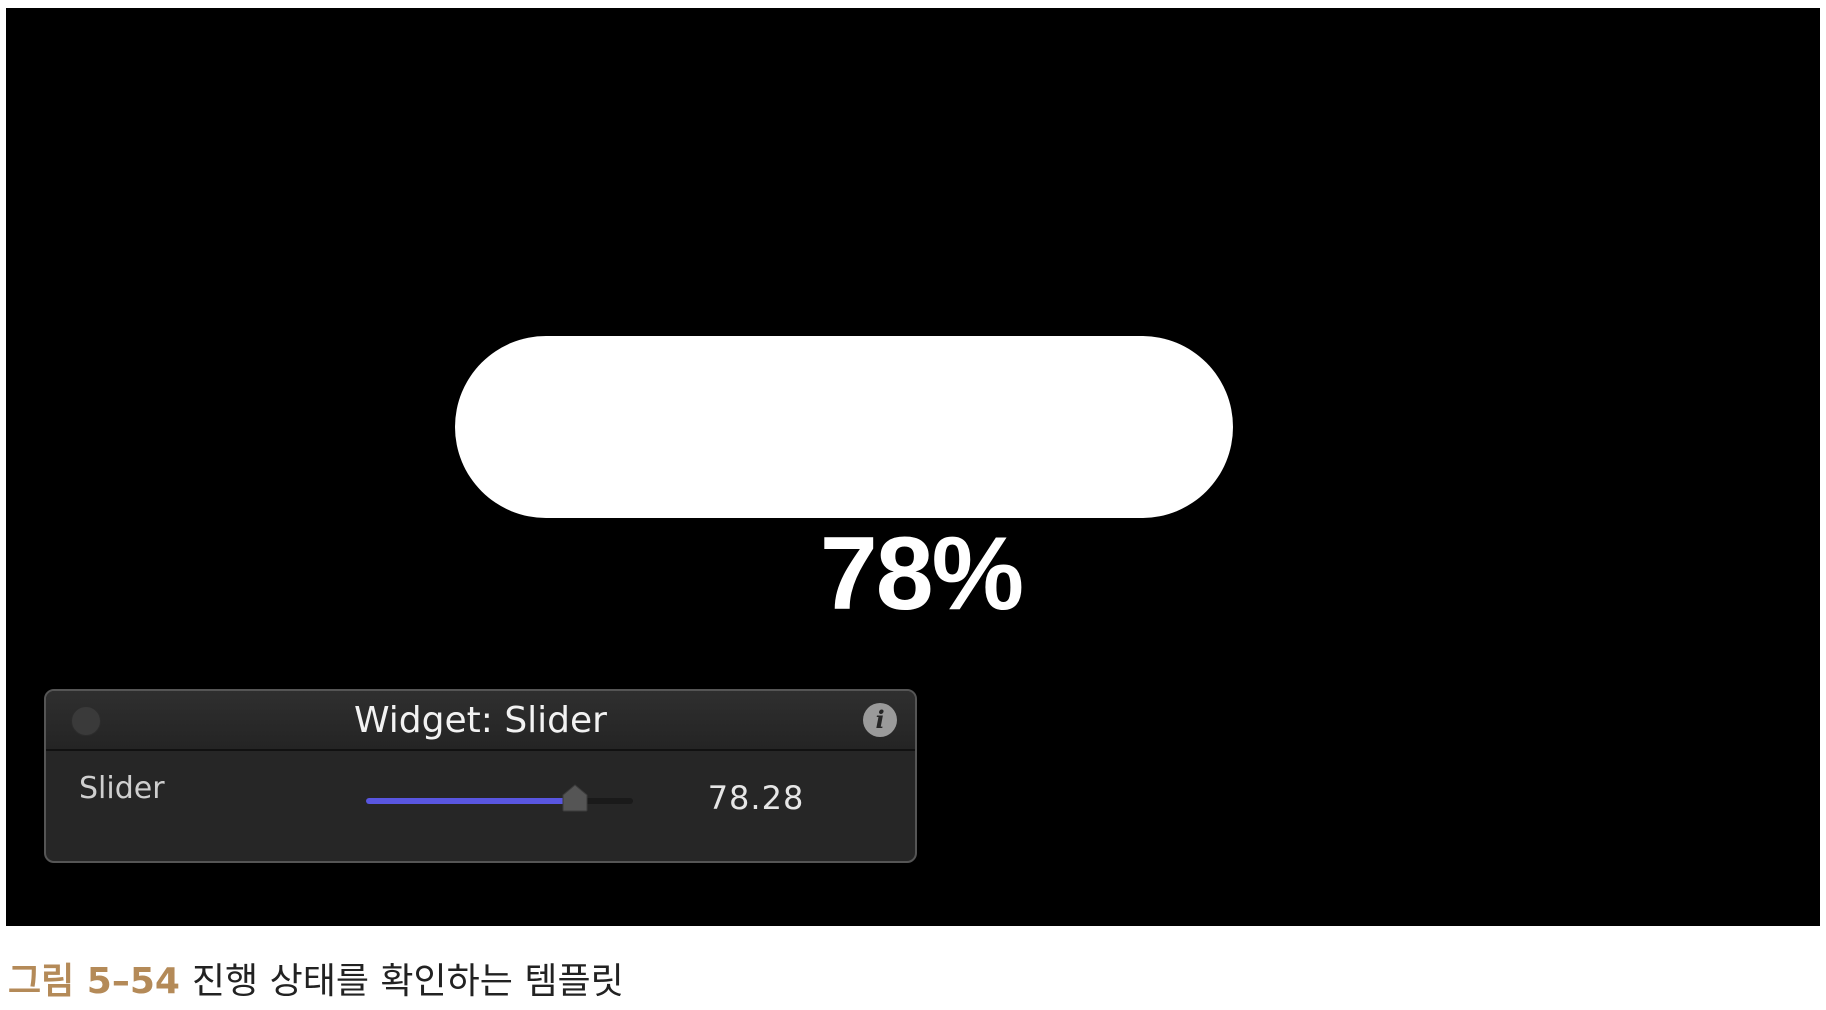 The image size is (1826, 1010). Describe the element at coordinates (844, 427) in the screenshot. I see `progress-bar-shape` at that location.